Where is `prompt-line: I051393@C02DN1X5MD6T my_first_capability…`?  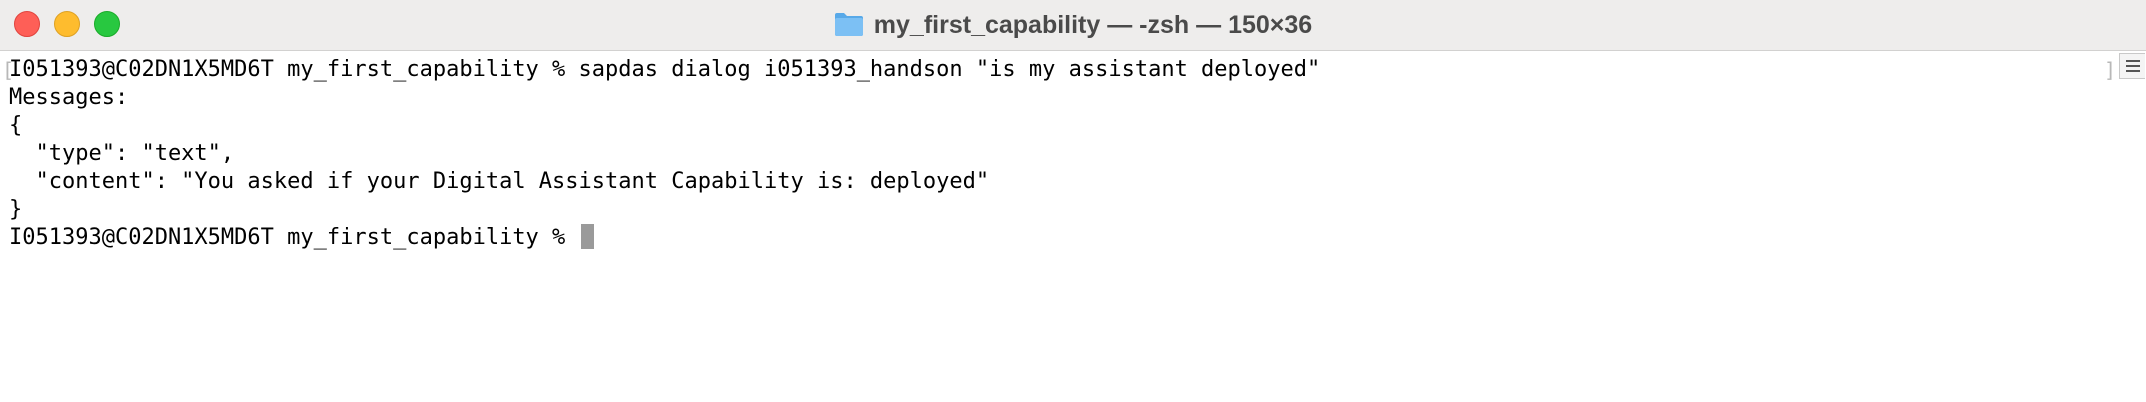 prompt-line: I051393@C02DN1X5MD6T my_first_capability… is located at coordinates (664, 238).